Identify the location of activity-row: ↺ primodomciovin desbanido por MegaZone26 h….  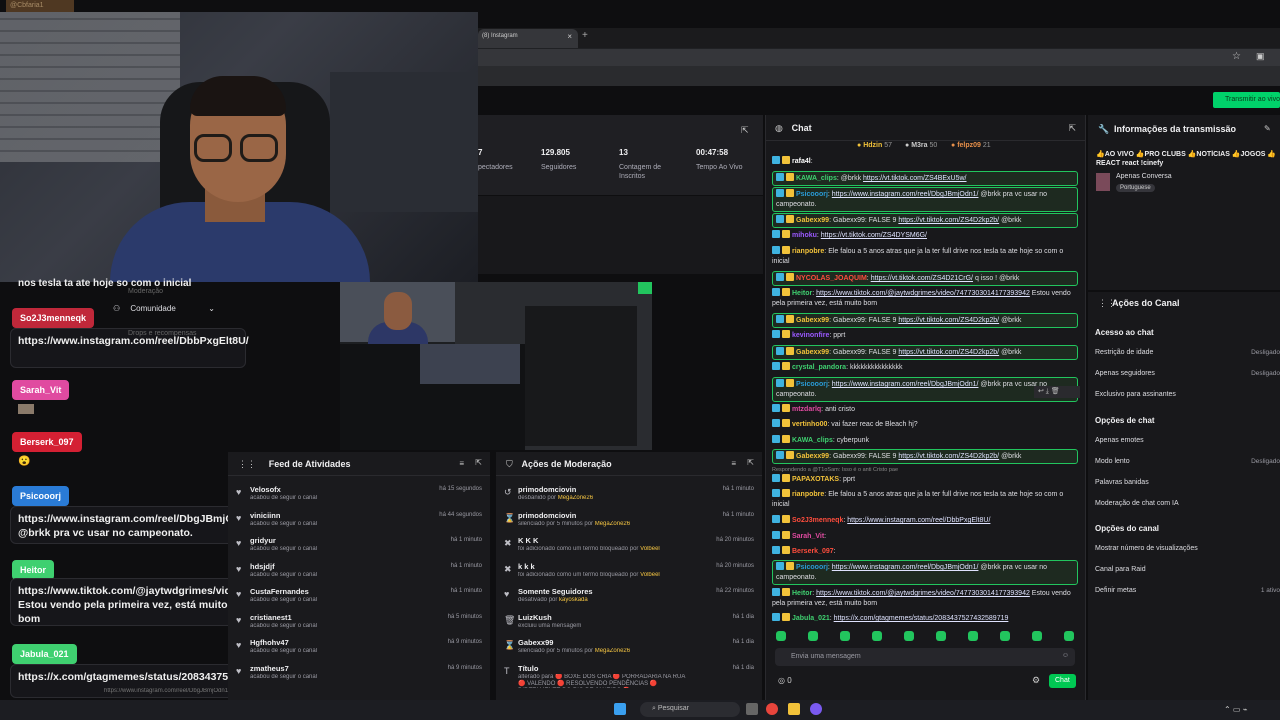
(629, 495).